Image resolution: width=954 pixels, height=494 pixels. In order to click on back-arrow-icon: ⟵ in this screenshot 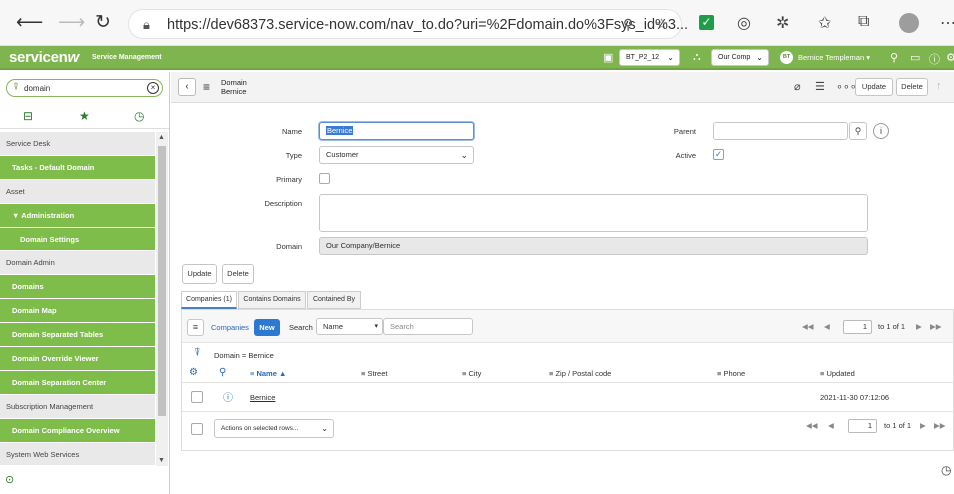, I will do `click(29, 22)`.